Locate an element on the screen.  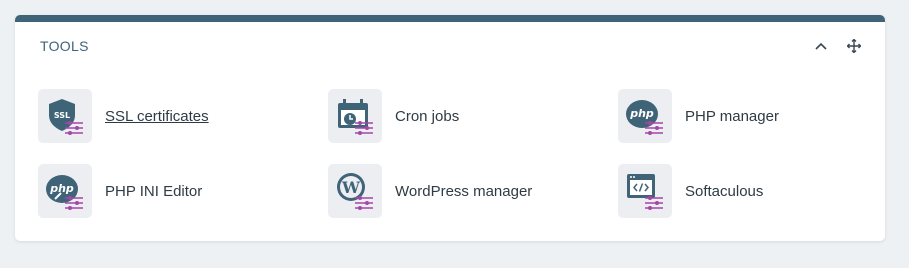
ssl-shield-icon: SSL is located at coordinates (65, 116).